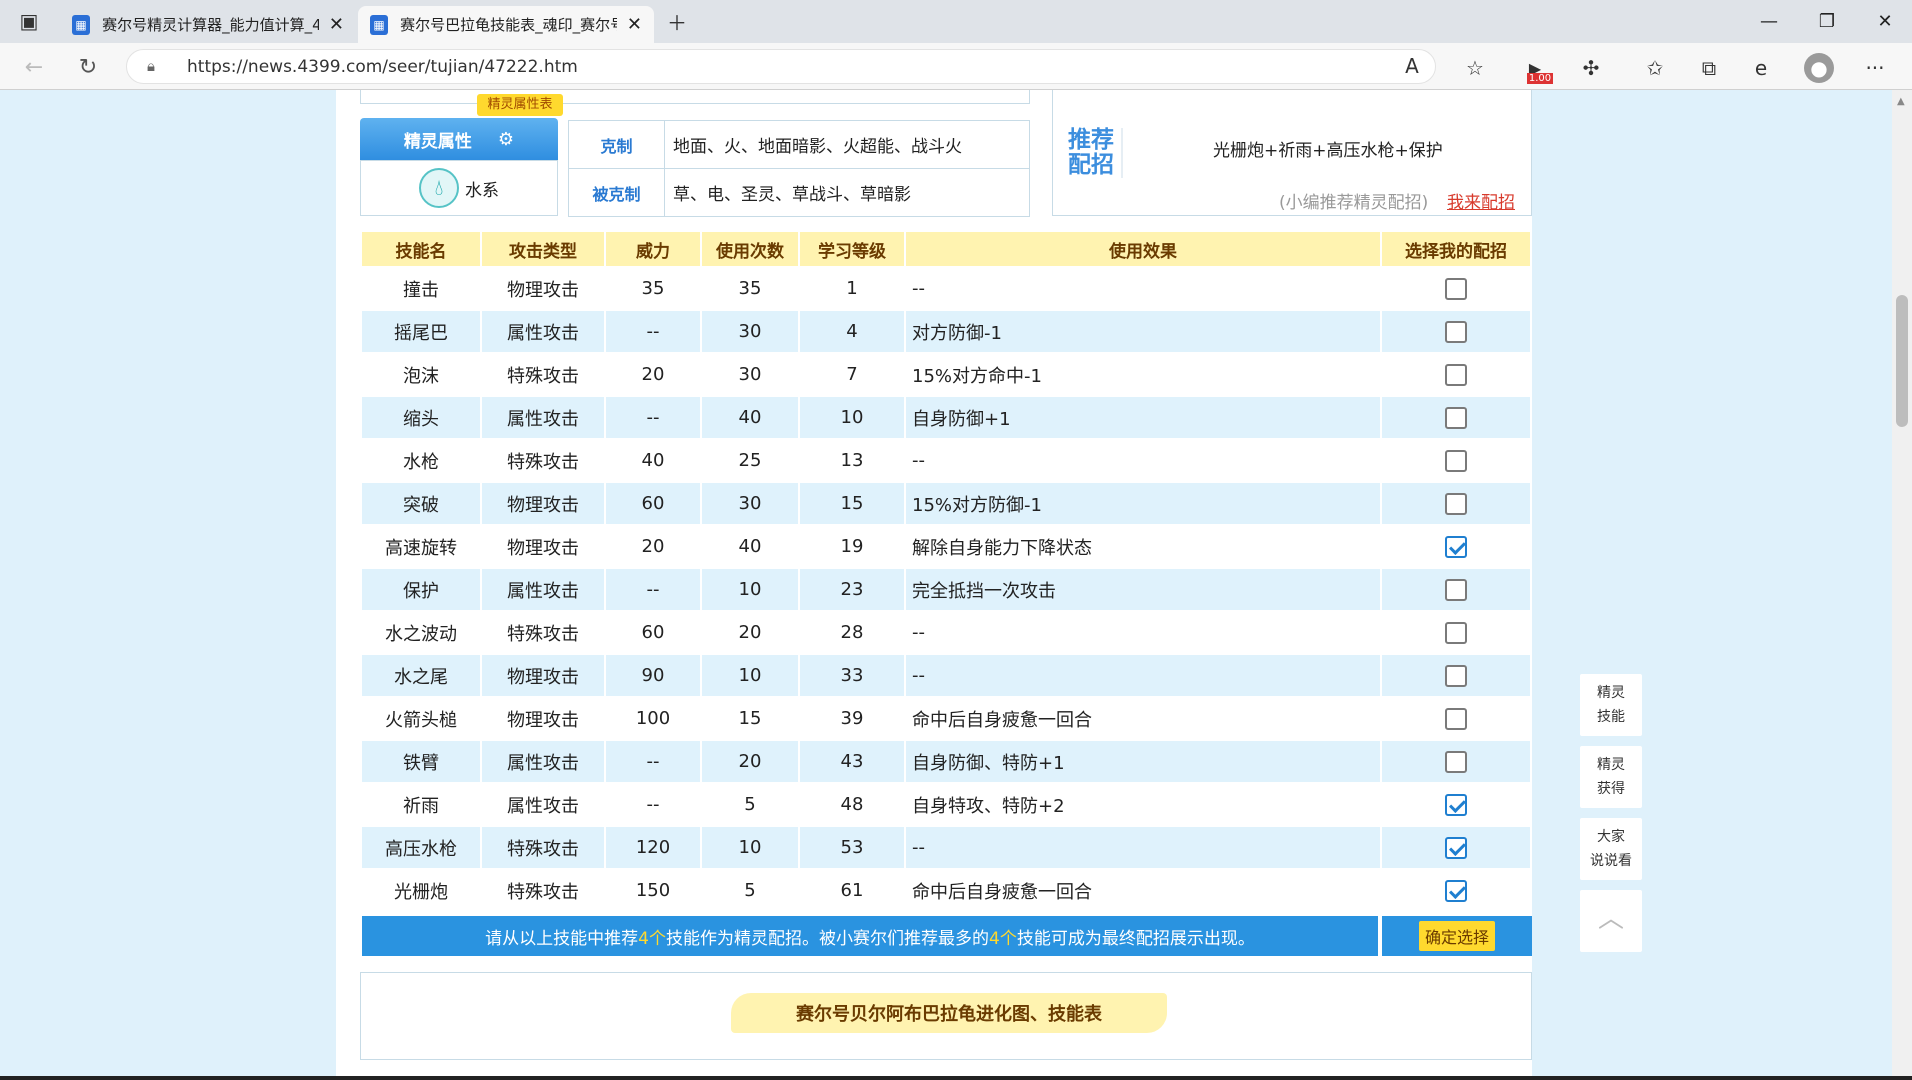 This screenshot has height=1080, width=1912. What do you see at coordinates (852, 718) in the screenshot?
I see `level-value: 39` at bounding box center [852, 718].